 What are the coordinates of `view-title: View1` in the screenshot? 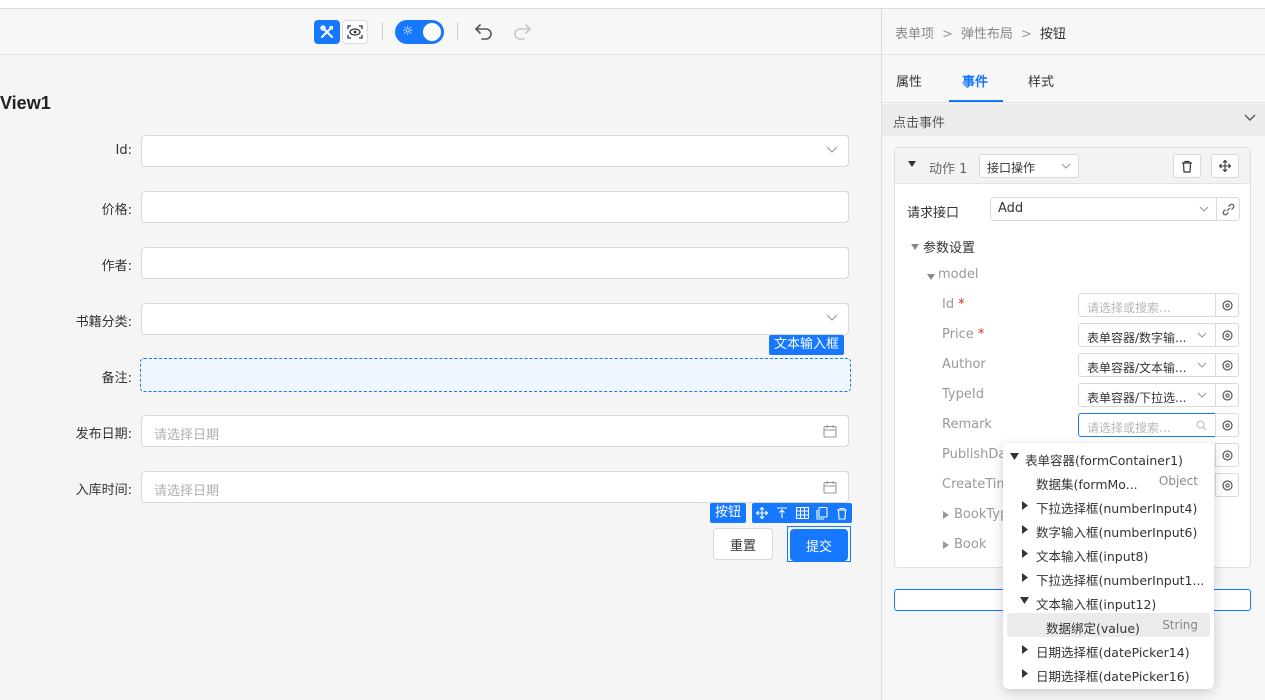 It's located at (25, 103).